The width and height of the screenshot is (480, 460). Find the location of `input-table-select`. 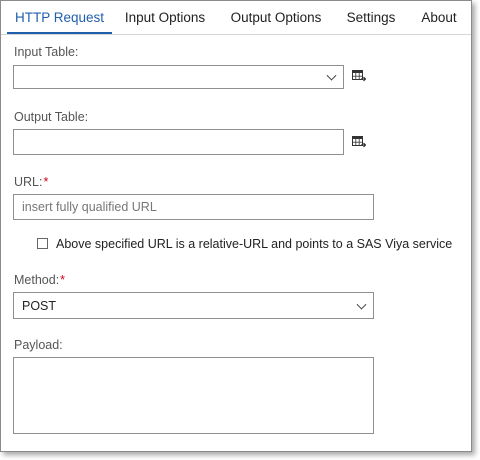

input-table-select is located at coordinates (178, 77).